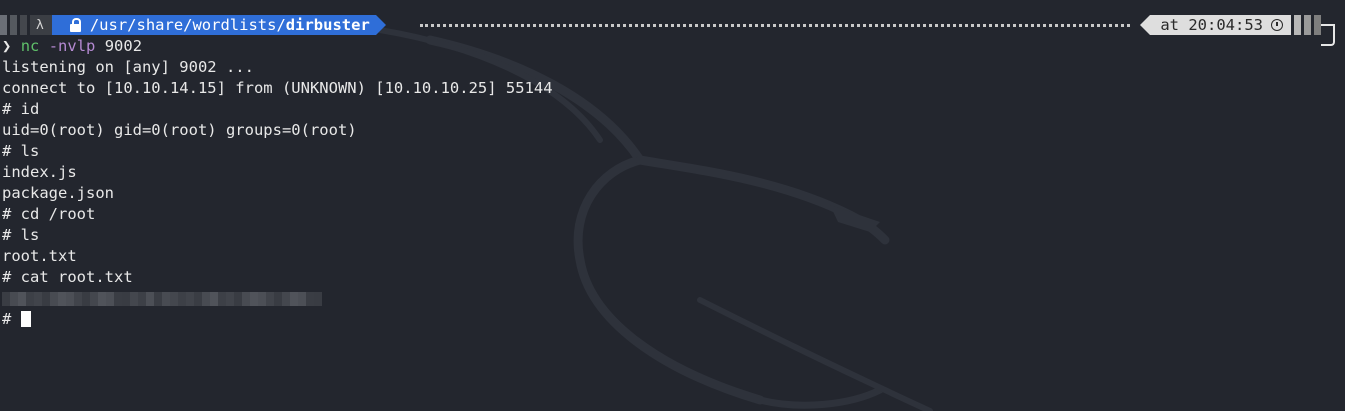  What do you see at coordinates (72, 46) in the screenshot?
I see `command-flags: -nvlp` at bounding box center [72, 46].